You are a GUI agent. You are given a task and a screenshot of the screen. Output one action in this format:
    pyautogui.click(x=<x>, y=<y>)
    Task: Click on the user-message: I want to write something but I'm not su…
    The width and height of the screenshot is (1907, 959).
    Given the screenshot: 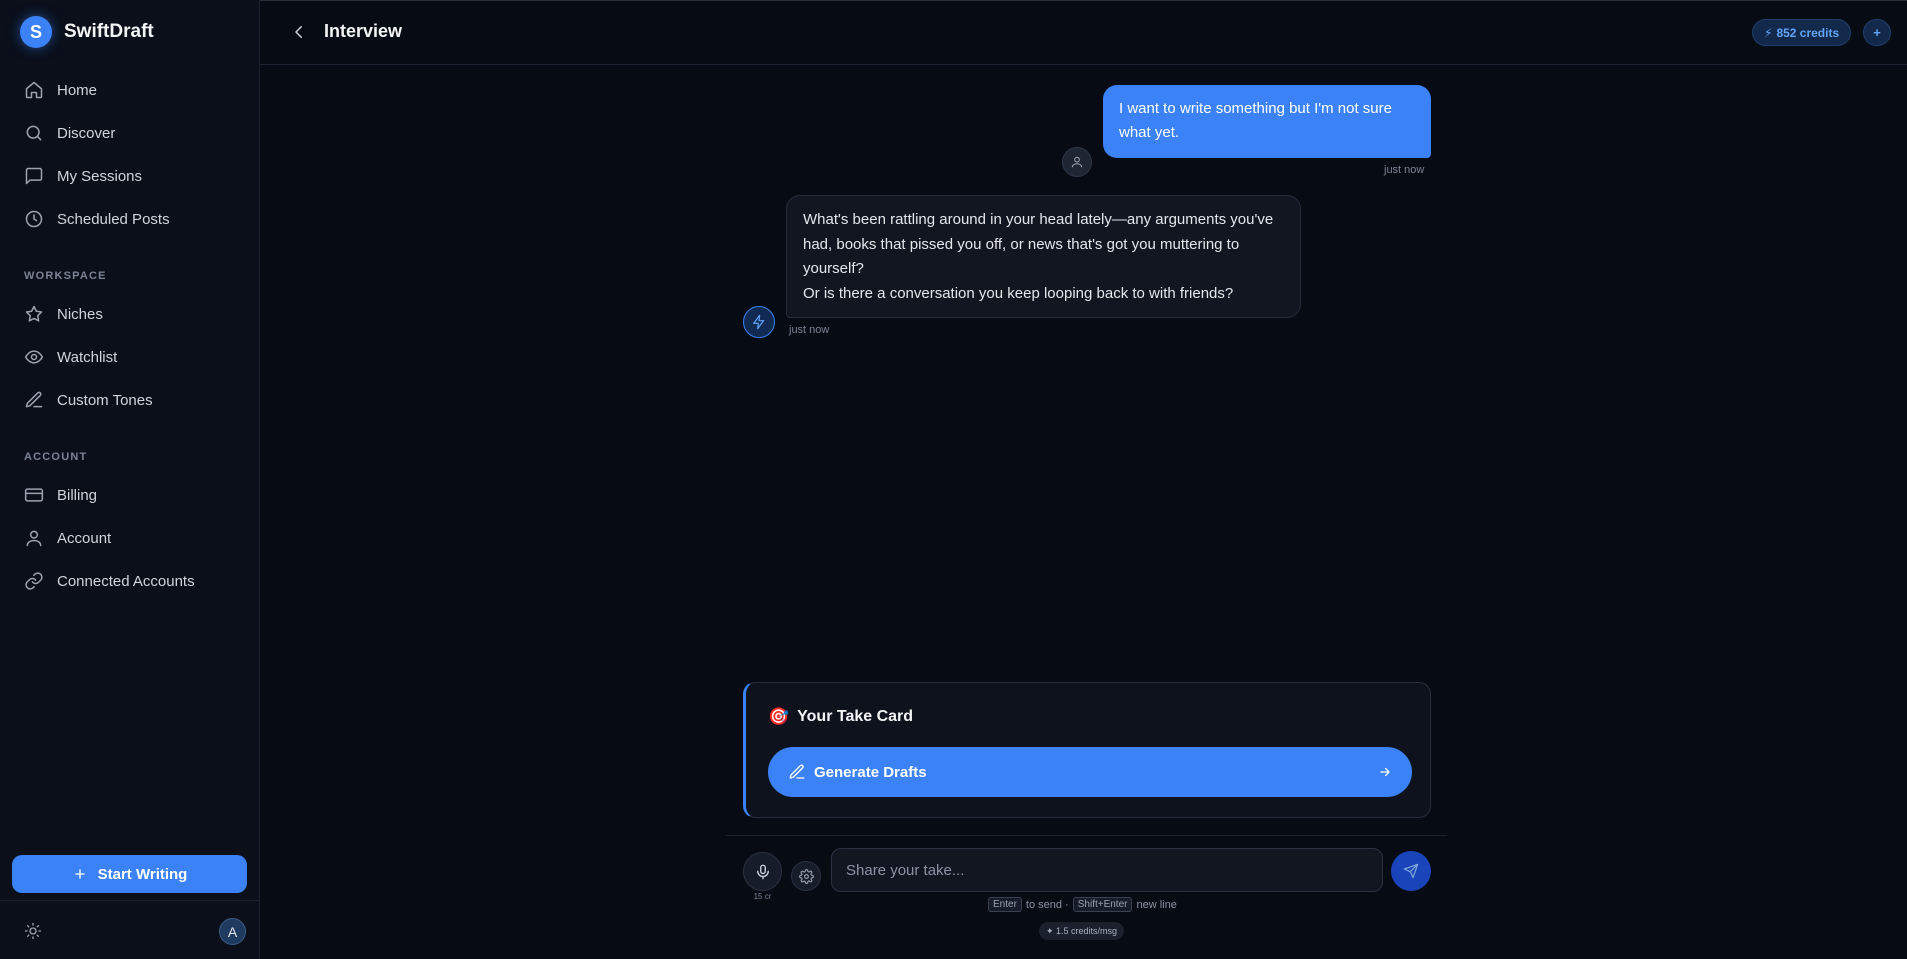 What is the action you would take?
    pyautogui.click(x=1267, y=121)
    